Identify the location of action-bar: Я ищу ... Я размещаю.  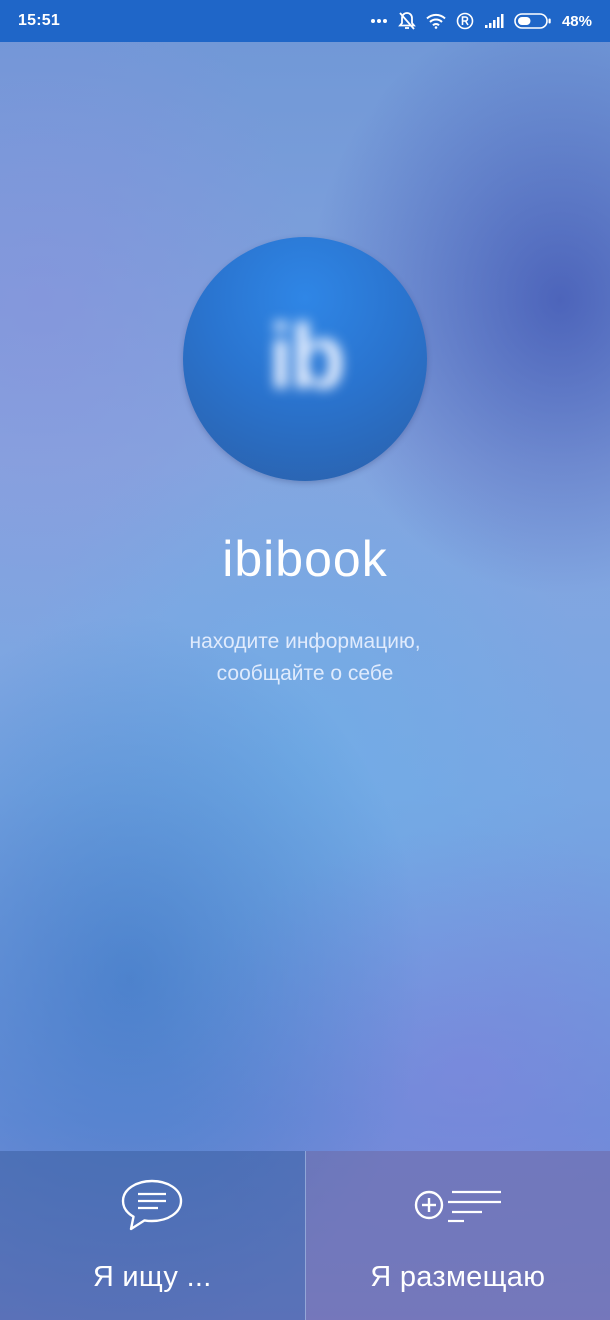
(305, 1235).